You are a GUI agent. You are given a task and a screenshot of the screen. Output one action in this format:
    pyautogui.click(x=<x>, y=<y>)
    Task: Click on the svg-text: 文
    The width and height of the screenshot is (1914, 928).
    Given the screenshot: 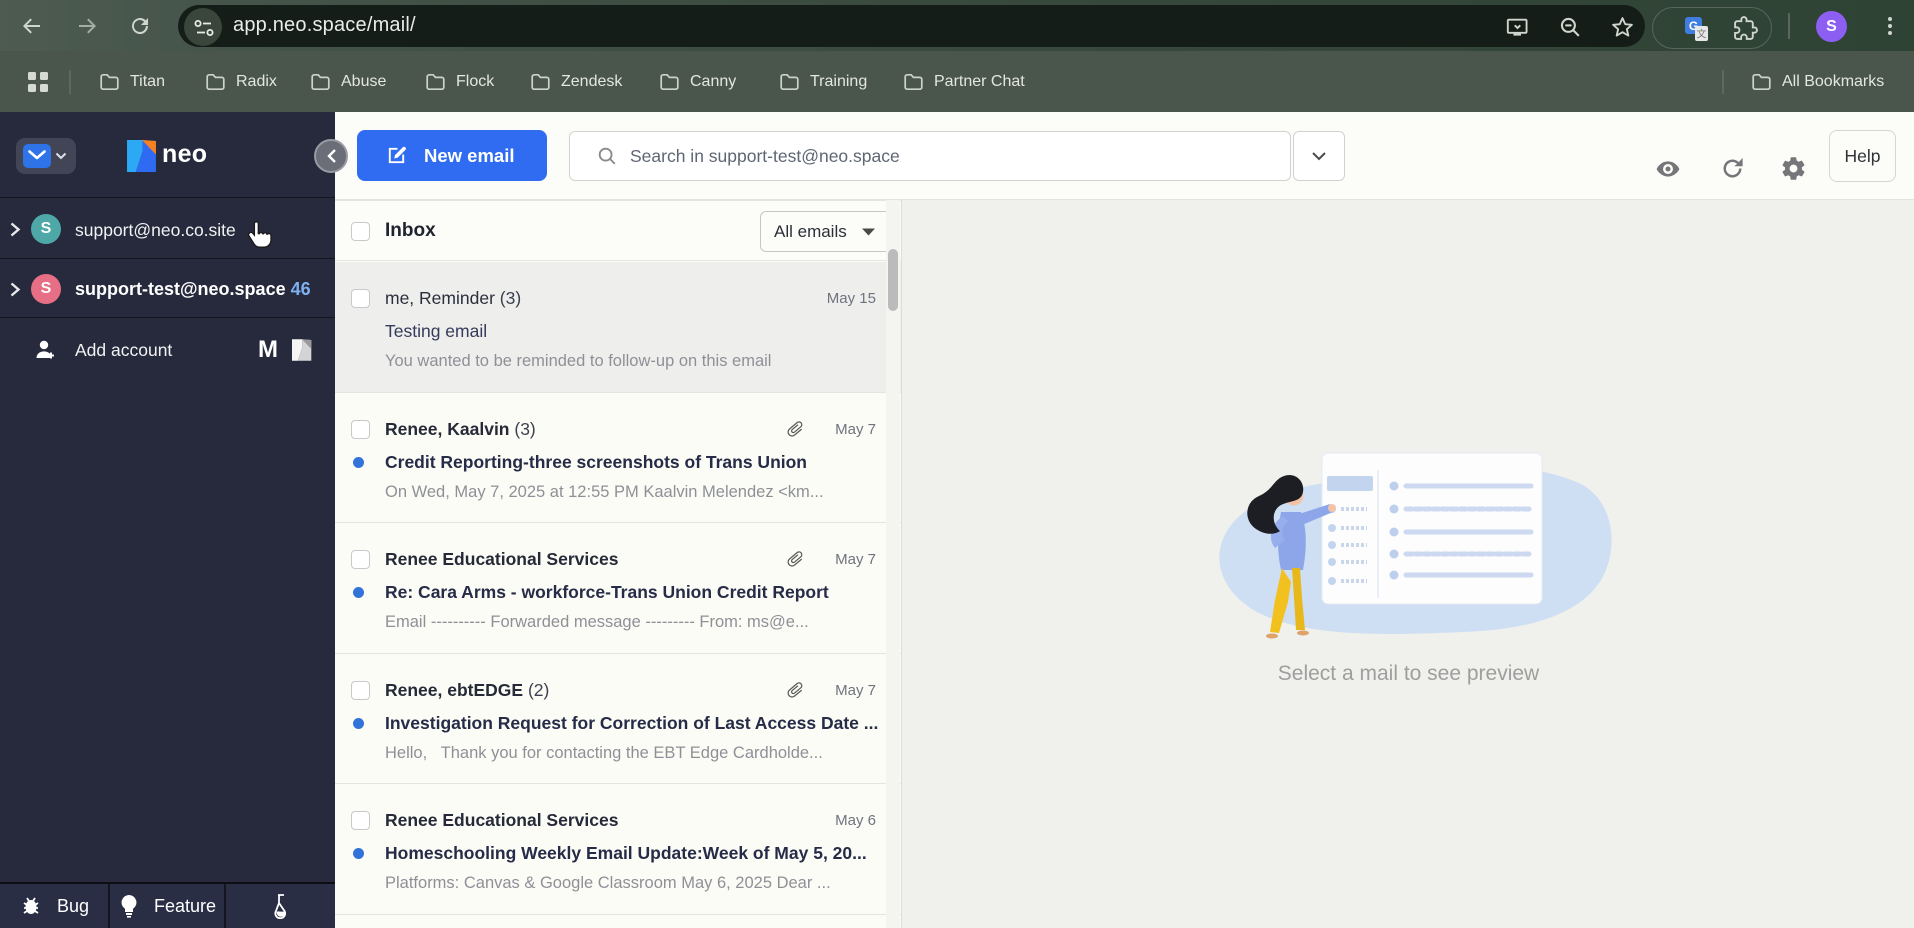 What is the action you would take?
    pyautogui.click(x=1702, y=34)
    